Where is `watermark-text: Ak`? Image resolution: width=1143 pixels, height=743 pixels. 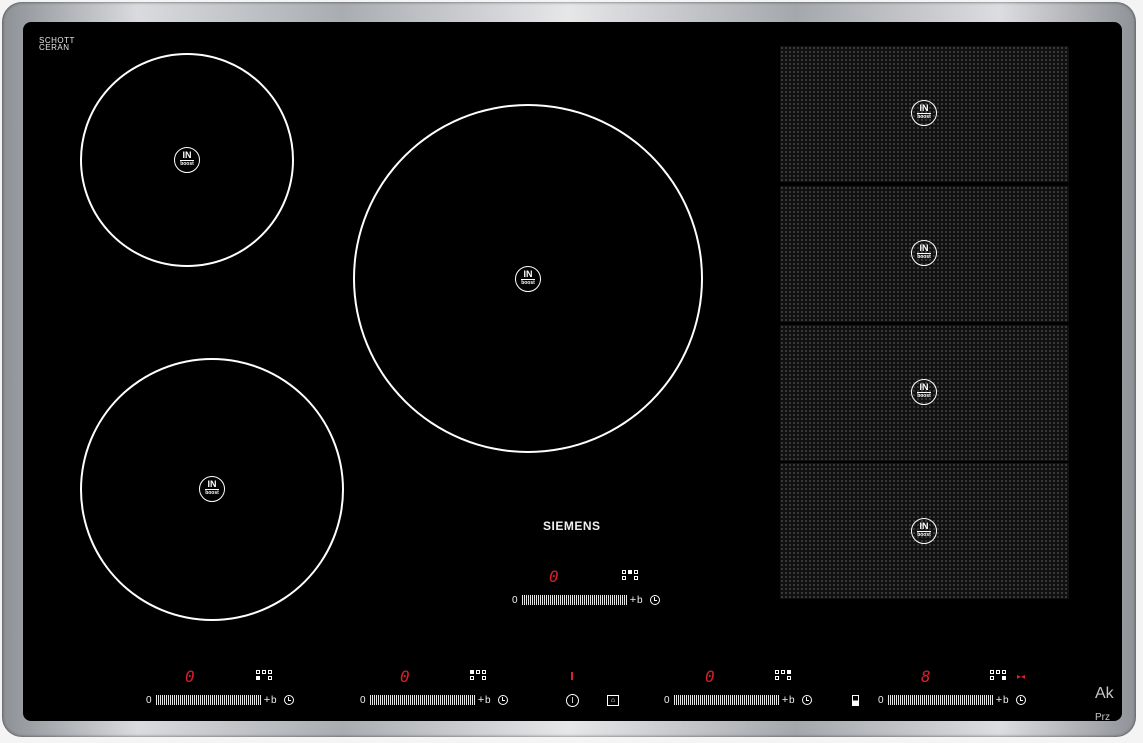 watermark-text: Ak is located at coordinates (1104, 693).